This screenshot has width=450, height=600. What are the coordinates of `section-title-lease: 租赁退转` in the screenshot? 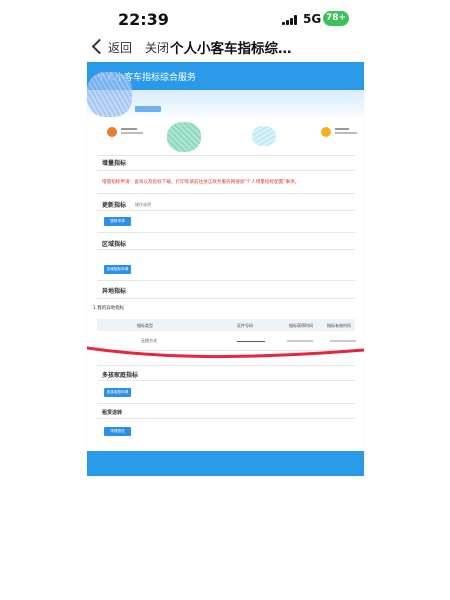 It's located at (112, 413).